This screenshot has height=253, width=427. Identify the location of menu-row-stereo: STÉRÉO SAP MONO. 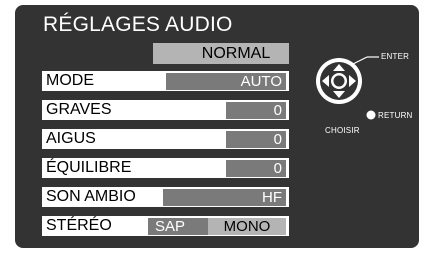
(165, 226).